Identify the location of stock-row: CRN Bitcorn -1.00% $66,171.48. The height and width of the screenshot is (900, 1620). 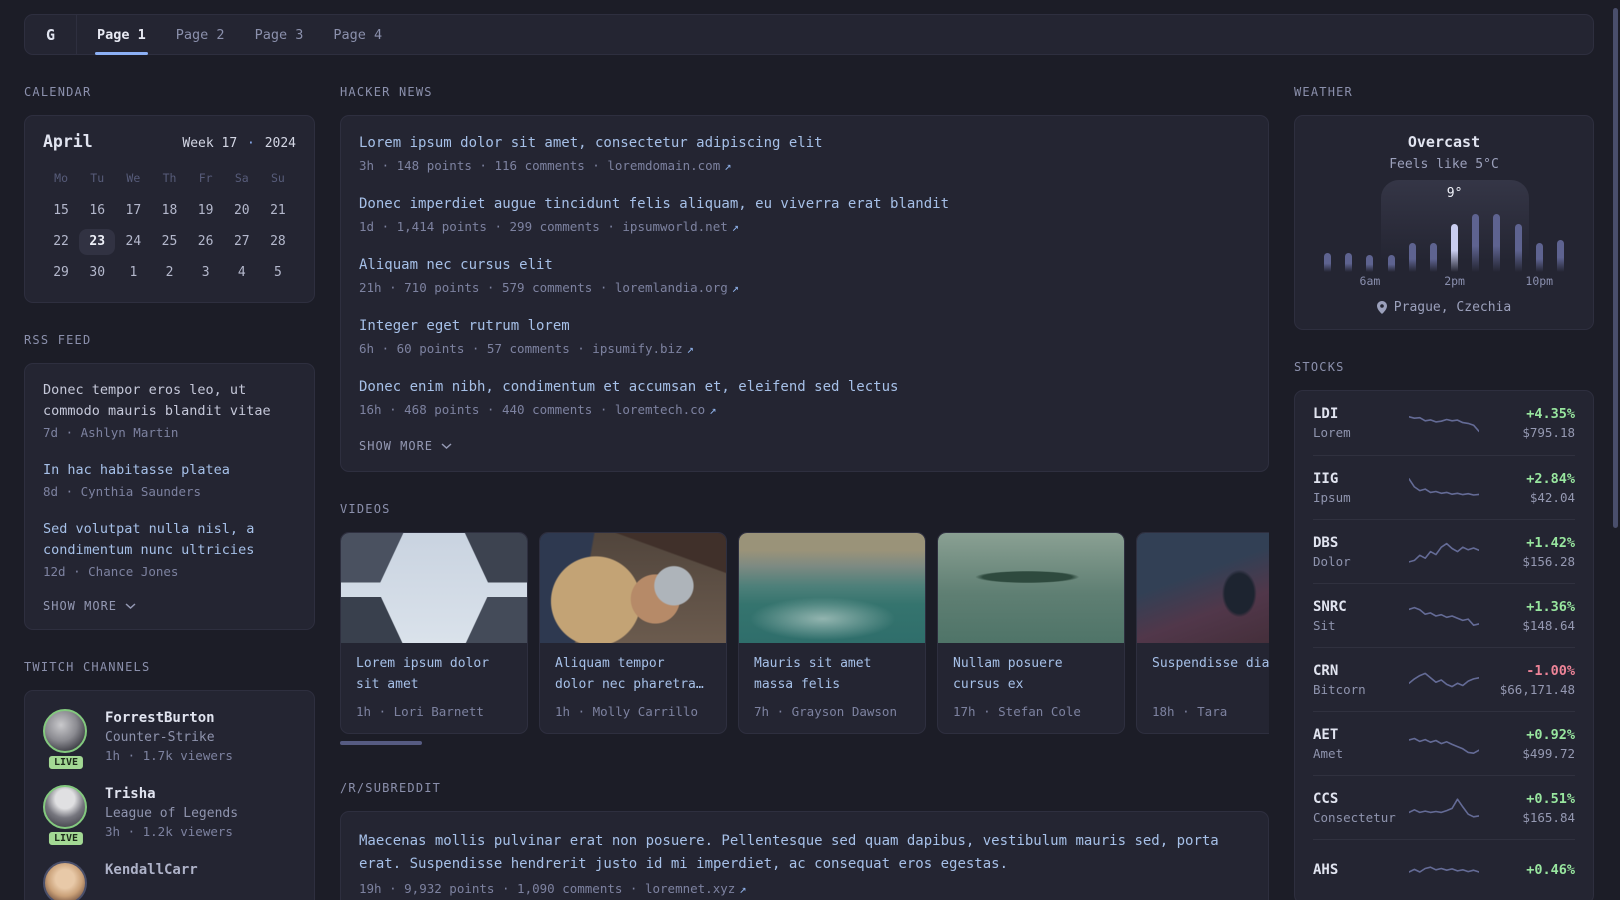
(1444, 679).